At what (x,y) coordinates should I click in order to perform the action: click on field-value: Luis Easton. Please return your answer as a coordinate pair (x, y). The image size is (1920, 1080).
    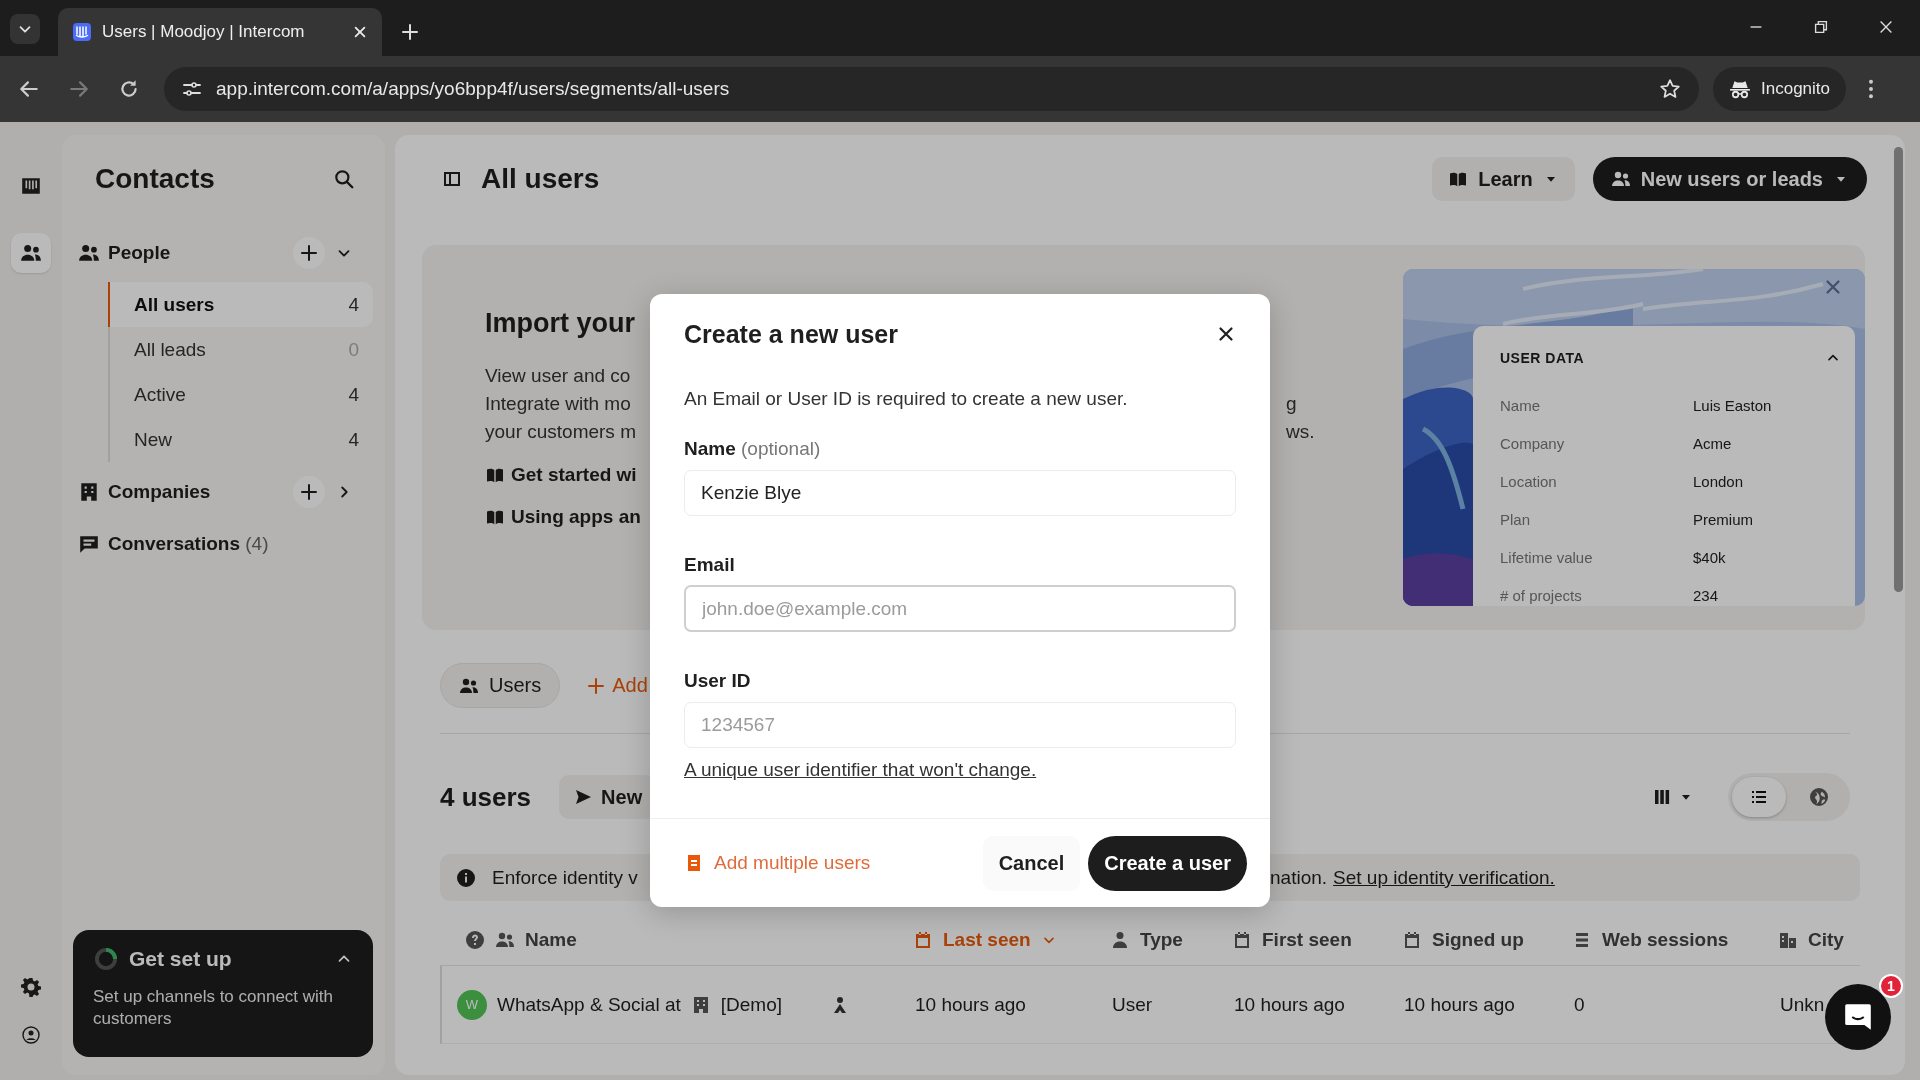
    Looking at the image, I should click on (1732, 405).